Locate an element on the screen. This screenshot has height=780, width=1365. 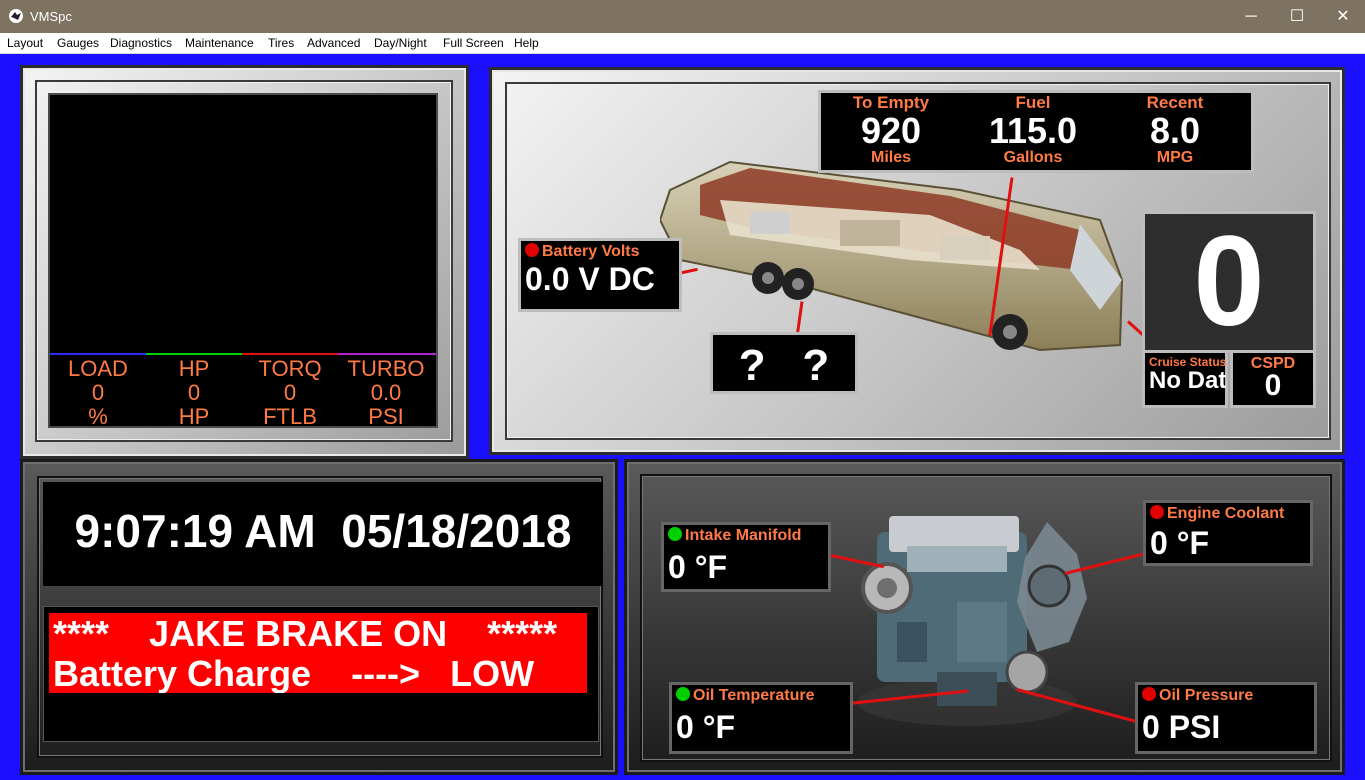
menu-advanced: Advanced is located at coordinates (333, 43).